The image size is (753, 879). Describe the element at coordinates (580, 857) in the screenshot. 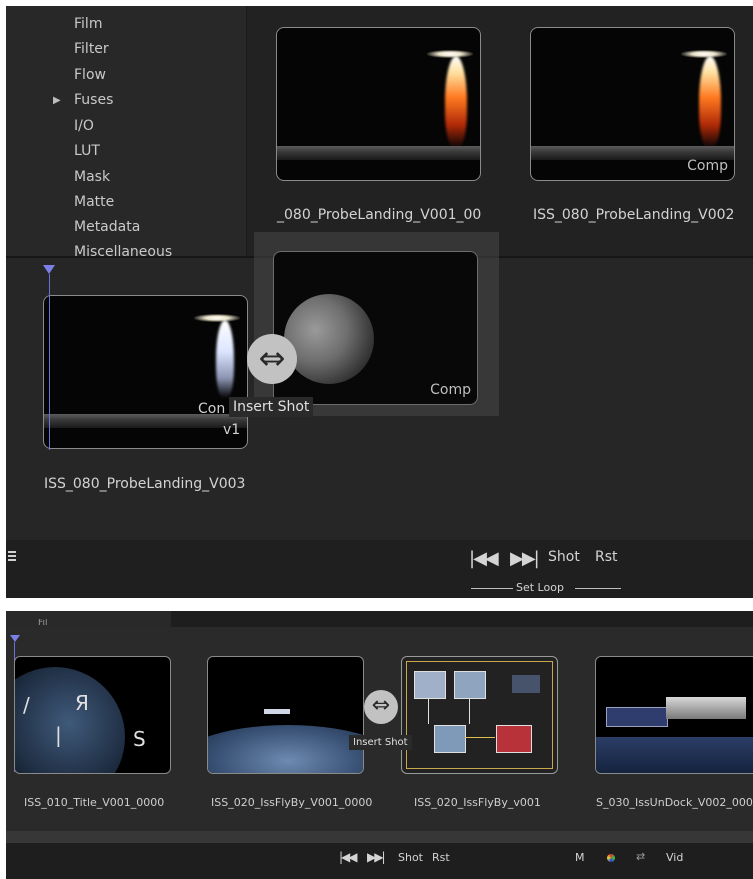

I see `m-button: M` at that location.